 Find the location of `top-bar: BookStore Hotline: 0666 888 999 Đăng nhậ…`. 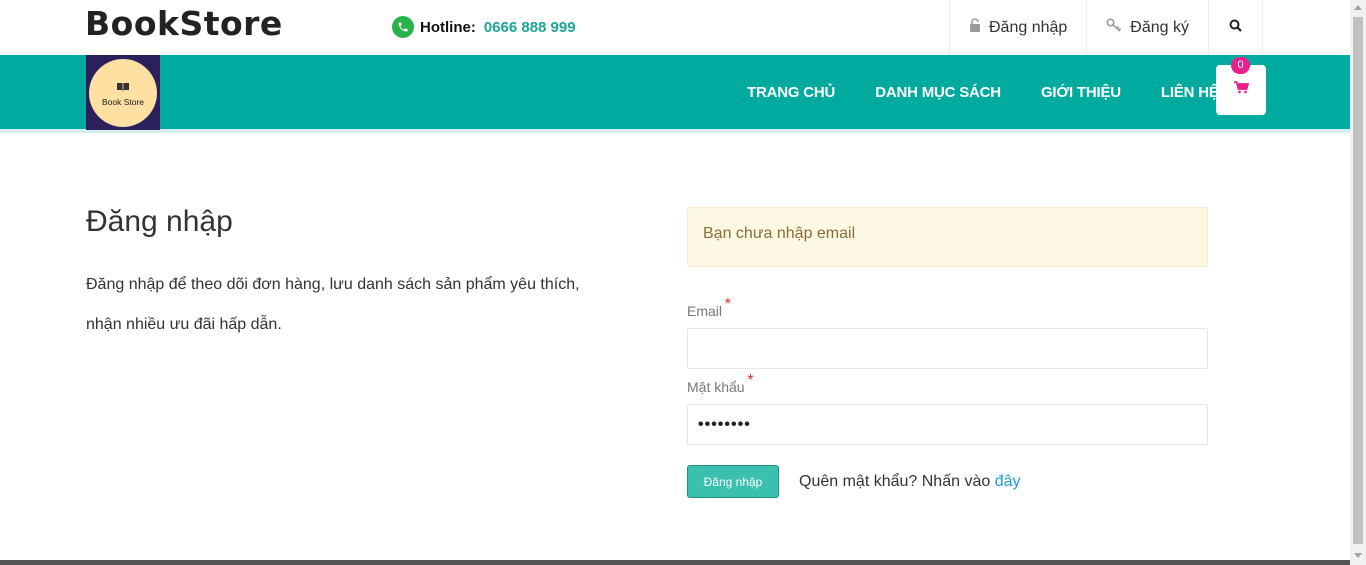

top-bar: BookStore Hotline: 0666 888 999 Đăng nhậ… is located at coordinates (675, 27).